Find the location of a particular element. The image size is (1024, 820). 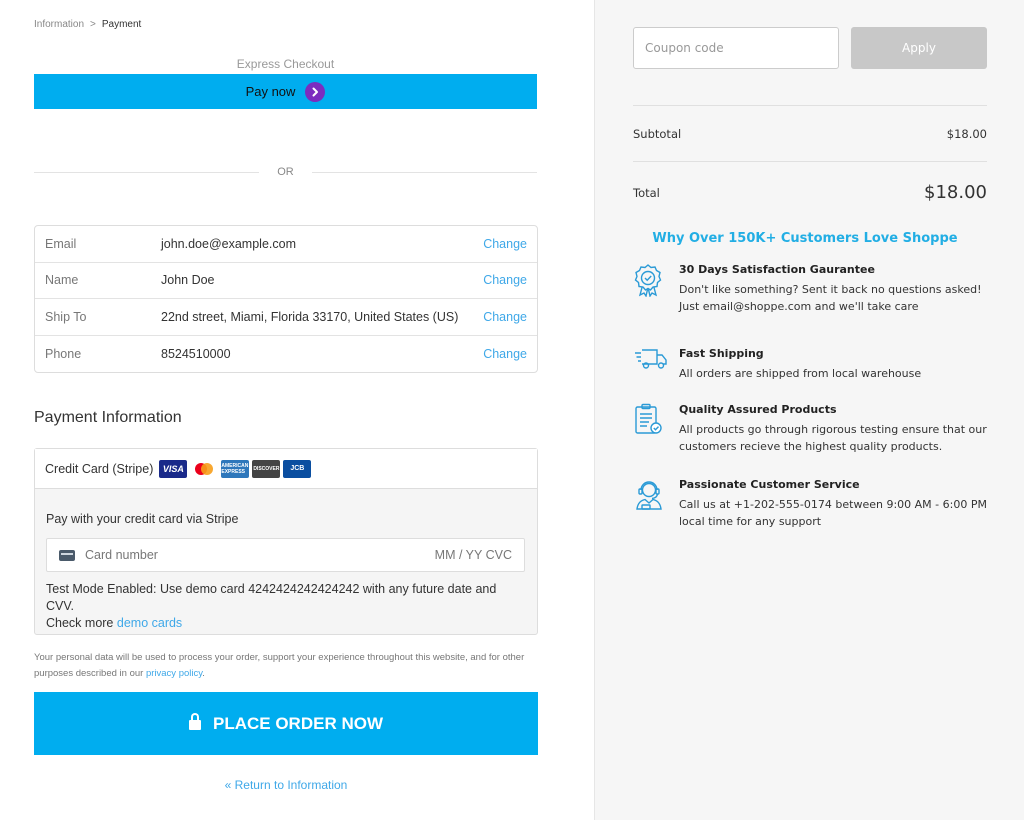

breadcrumb: Information > Payment is located at coordinates (87, 24).